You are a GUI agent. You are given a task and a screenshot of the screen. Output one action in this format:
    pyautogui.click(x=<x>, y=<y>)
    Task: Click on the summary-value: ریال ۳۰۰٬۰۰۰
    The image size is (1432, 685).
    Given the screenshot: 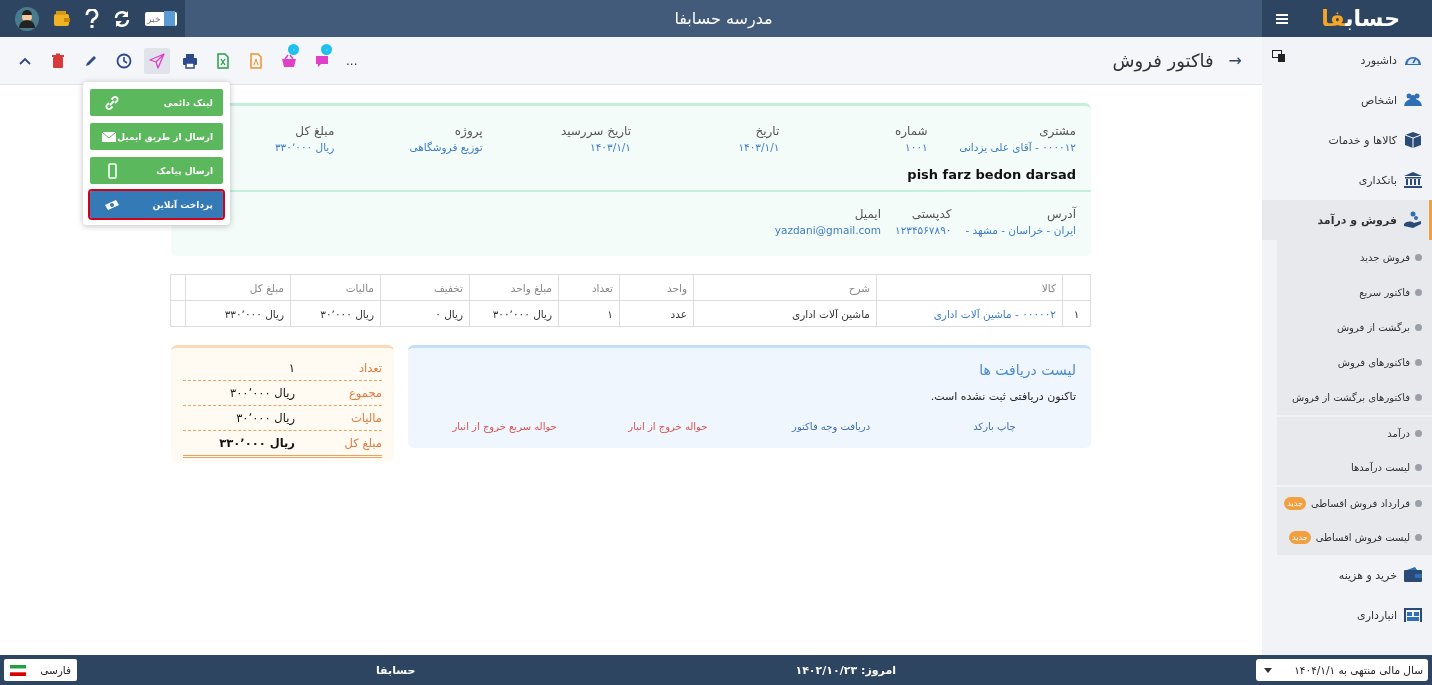 What is the action you would take?
    pyautogui.click(x=262, y=393)
    